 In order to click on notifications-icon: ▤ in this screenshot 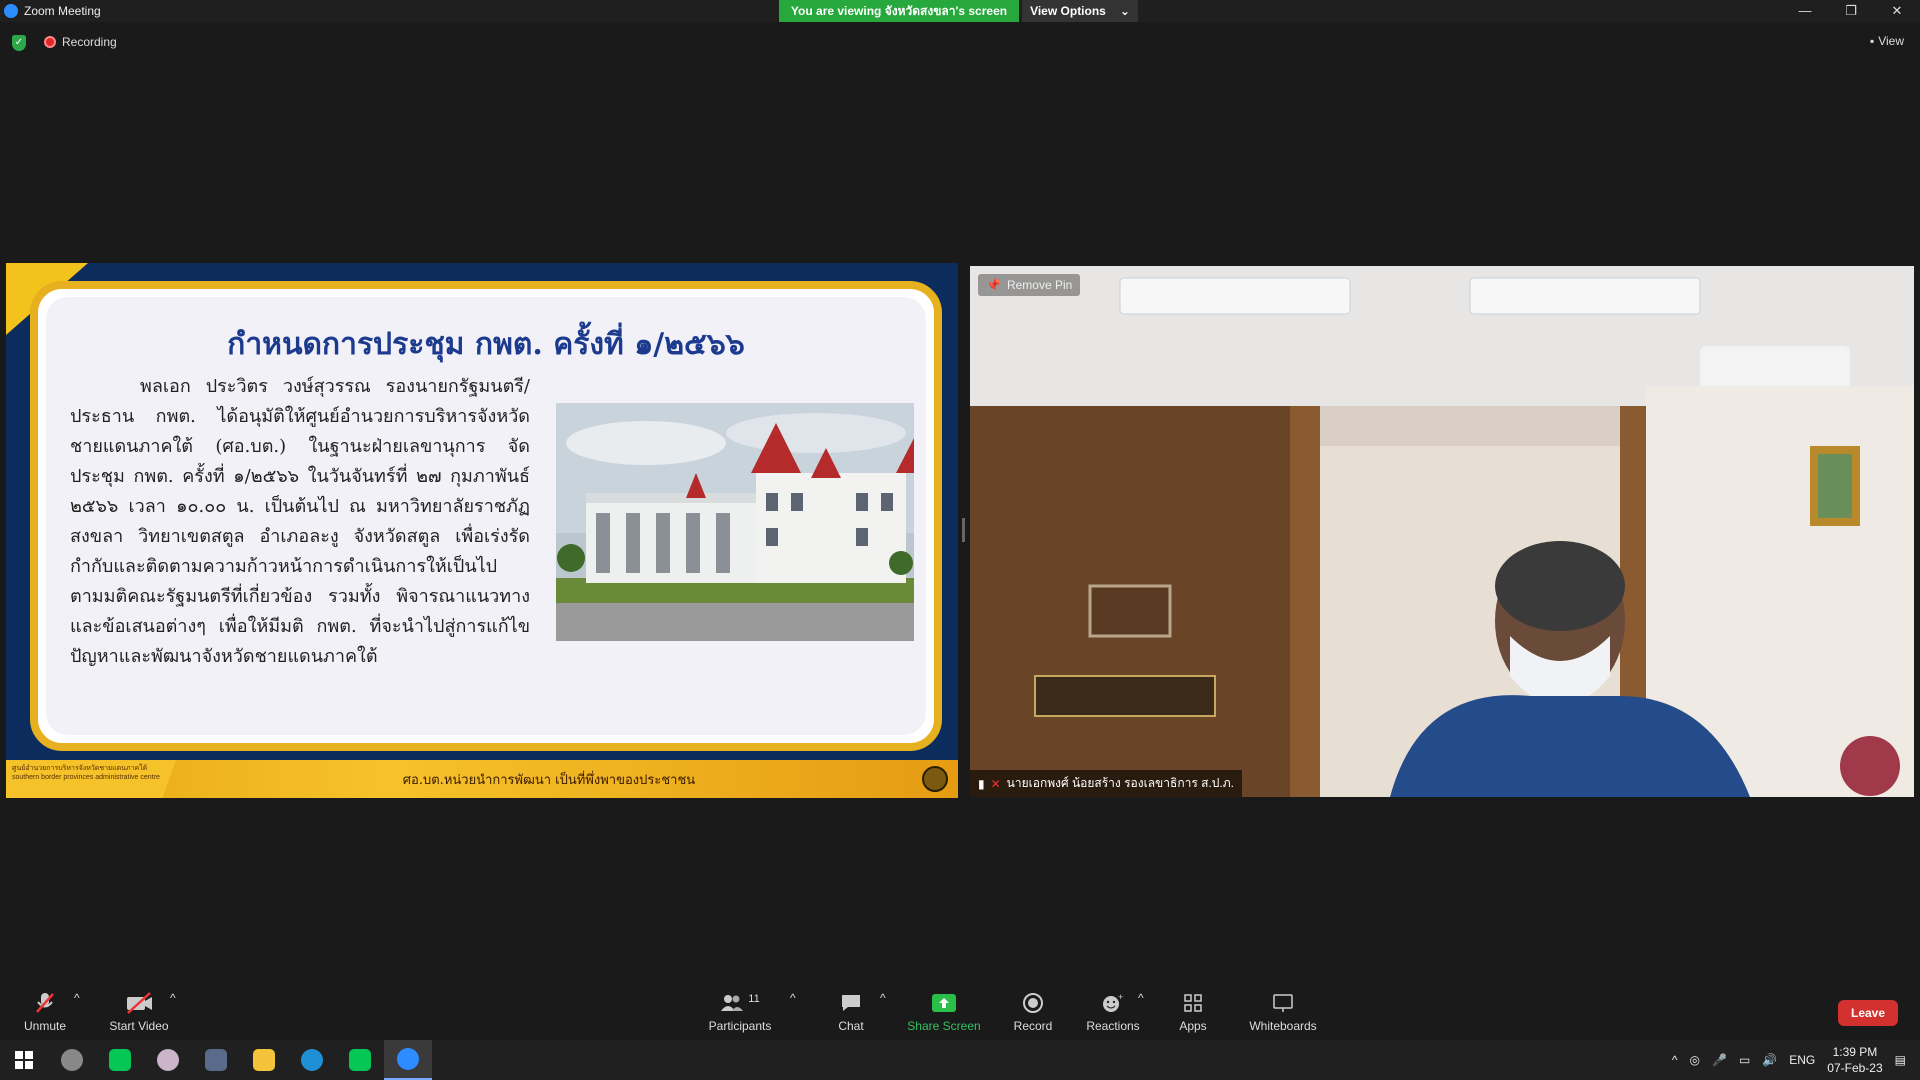, I will do `click(1900, 1060)`.